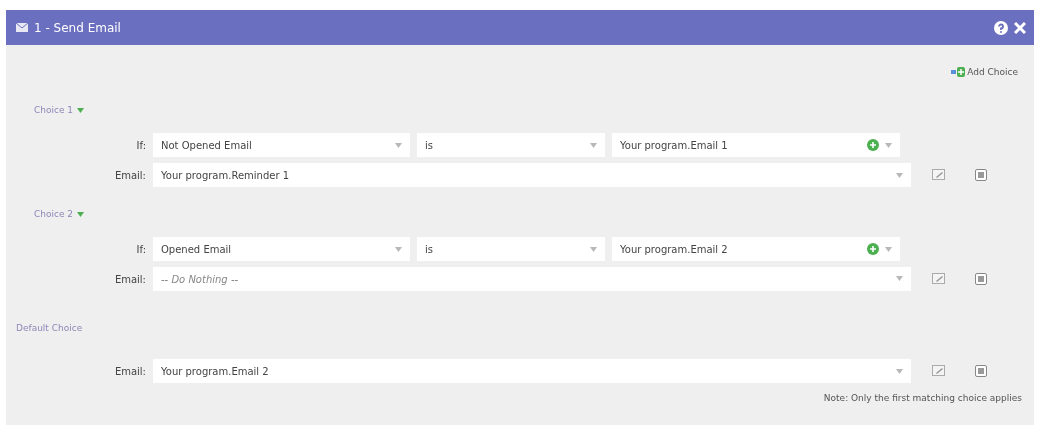 The width and height of the screenshot is (1038, 428). I want to click on choice-heading: Default Choice, so click(49, 328).